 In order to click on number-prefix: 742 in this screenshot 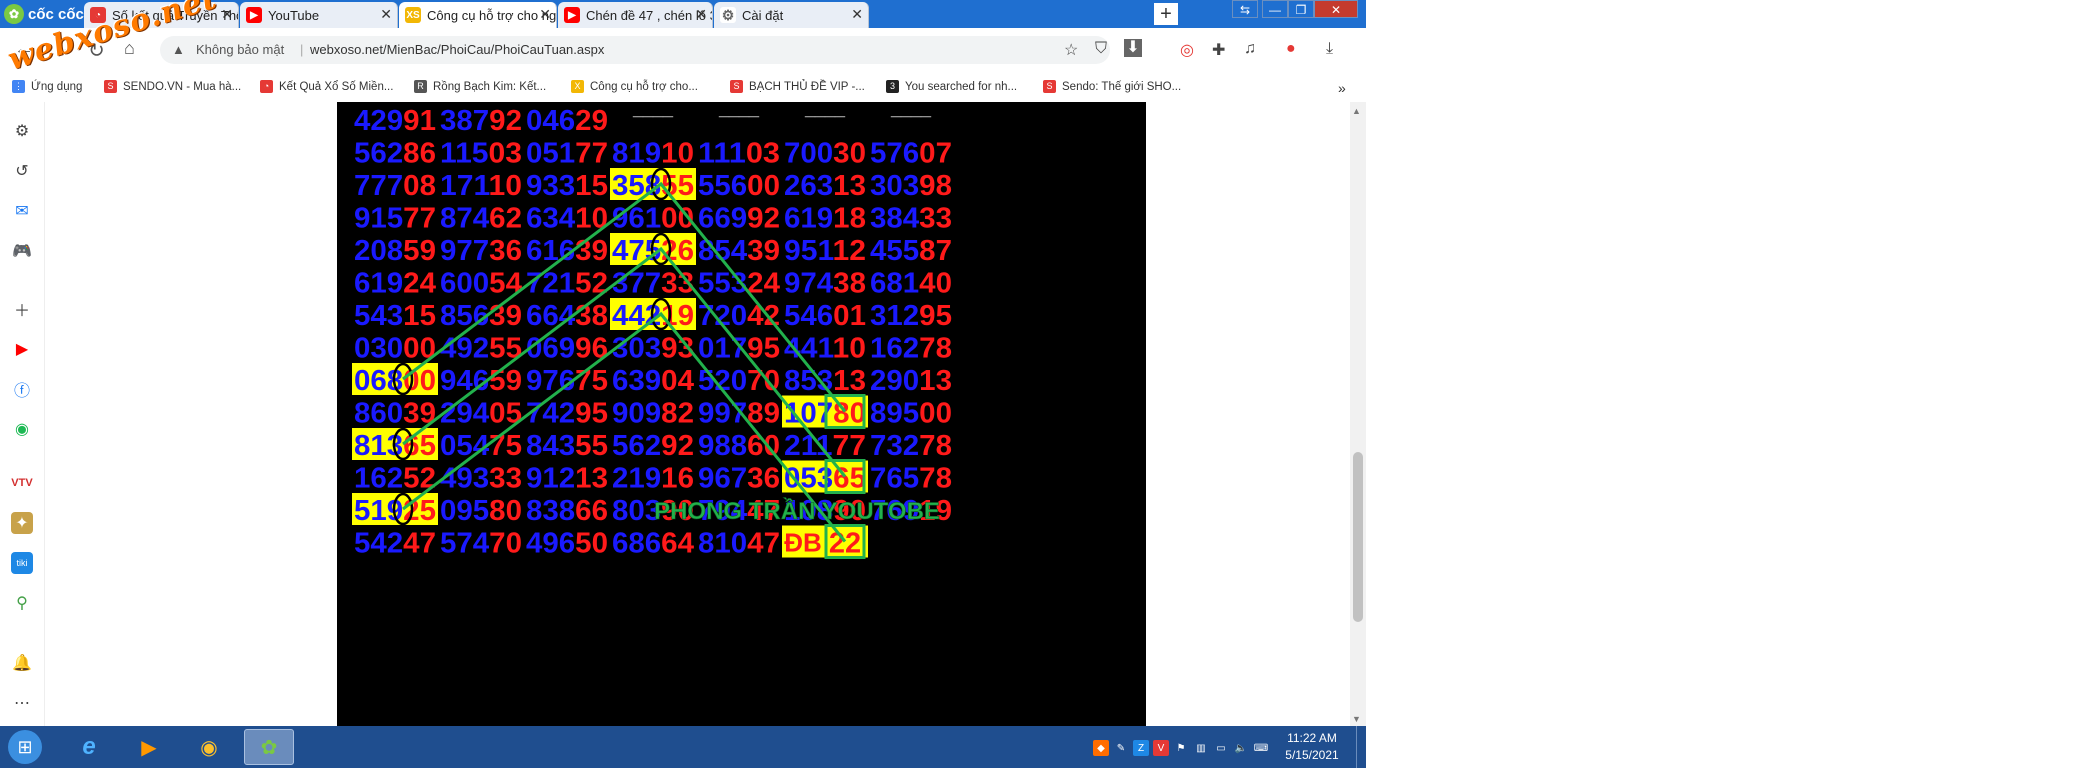, I will do `click(550, 414)`.